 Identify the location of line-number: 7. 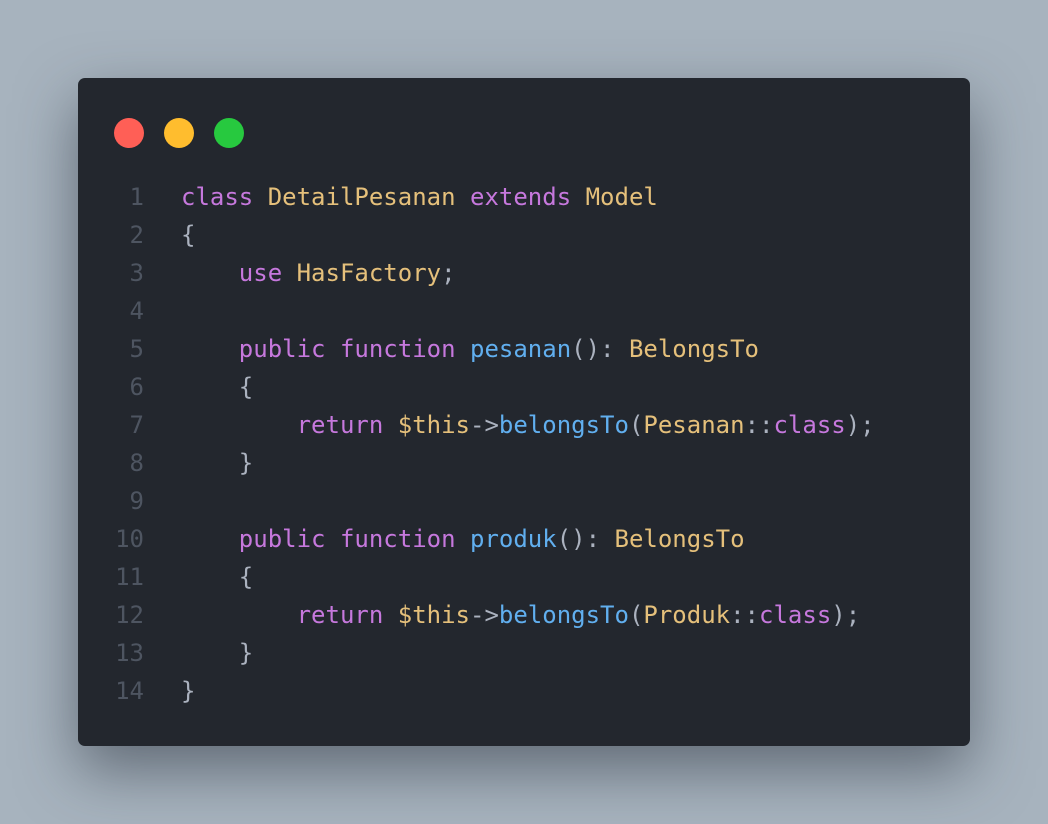
(136, 425).